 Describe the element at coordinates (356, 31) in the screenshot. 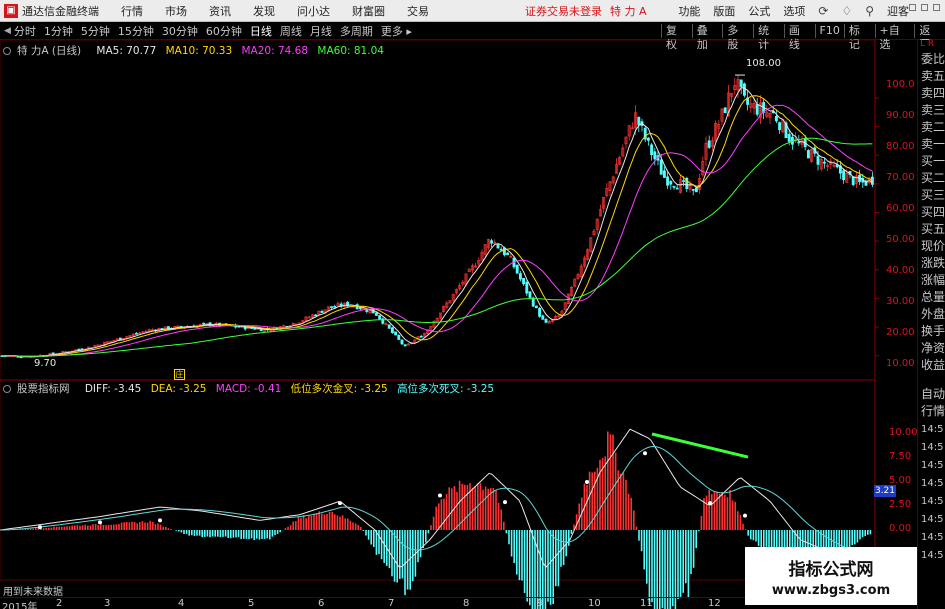

I see `tab-multi-period: 多周期` at that location.